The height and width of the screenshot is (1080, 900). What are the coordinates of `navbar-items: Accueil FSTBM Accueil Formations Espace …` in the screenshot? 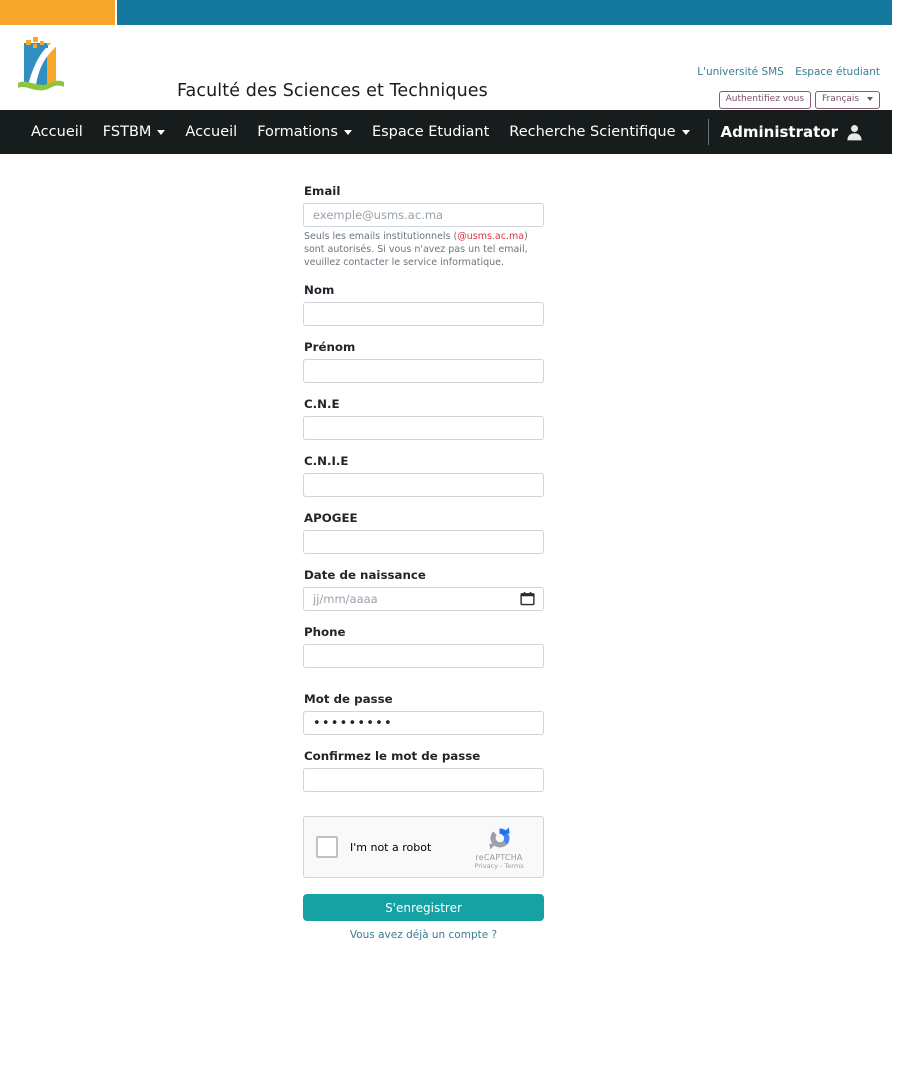 It's located at (446, 132).